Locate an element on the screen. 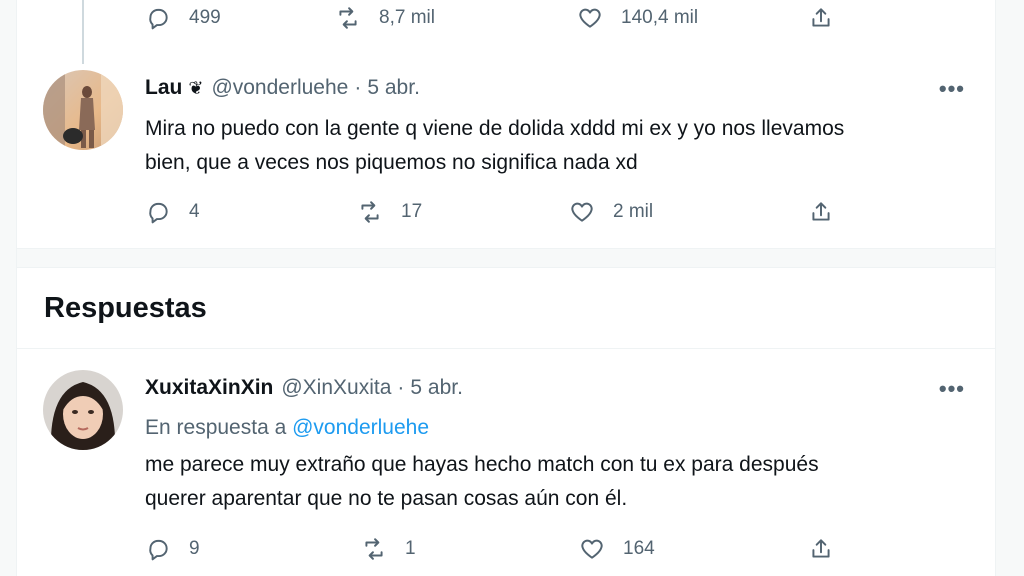  retweet-button: 1 is located at coordinates (388, 549).